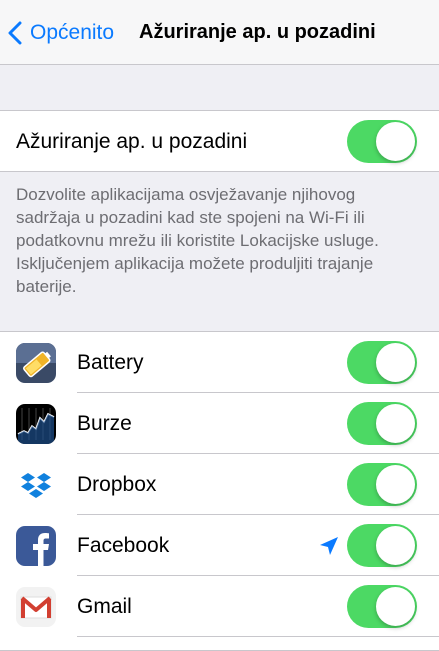 This screenshot has width=439, height=651. I want to click on background-refresh-row: Ažuriranje ap. u pozadini, so click(219, 141).